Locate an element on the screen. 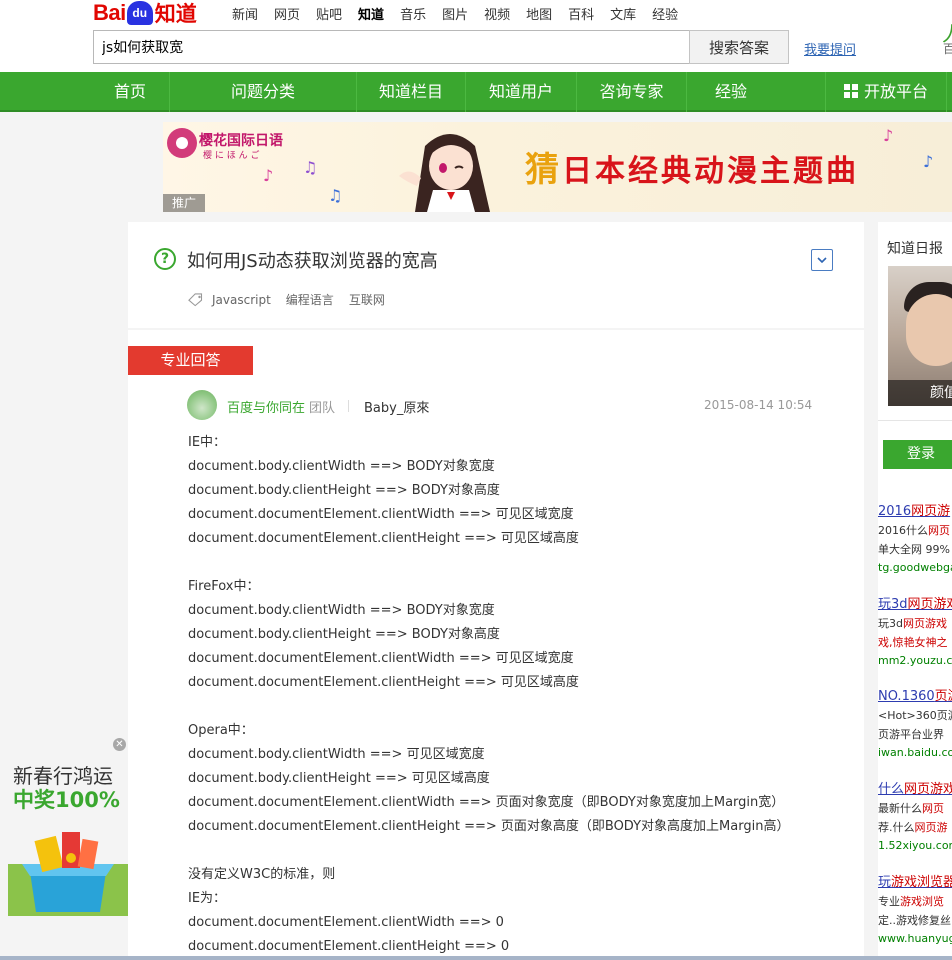 The height and width of the screenshot is (960, 952). sidebar-ad: 什么网页游戏 最新什么网页 荐.什么网页游 1.52xiyou.com is located at coordinates (915, 817).